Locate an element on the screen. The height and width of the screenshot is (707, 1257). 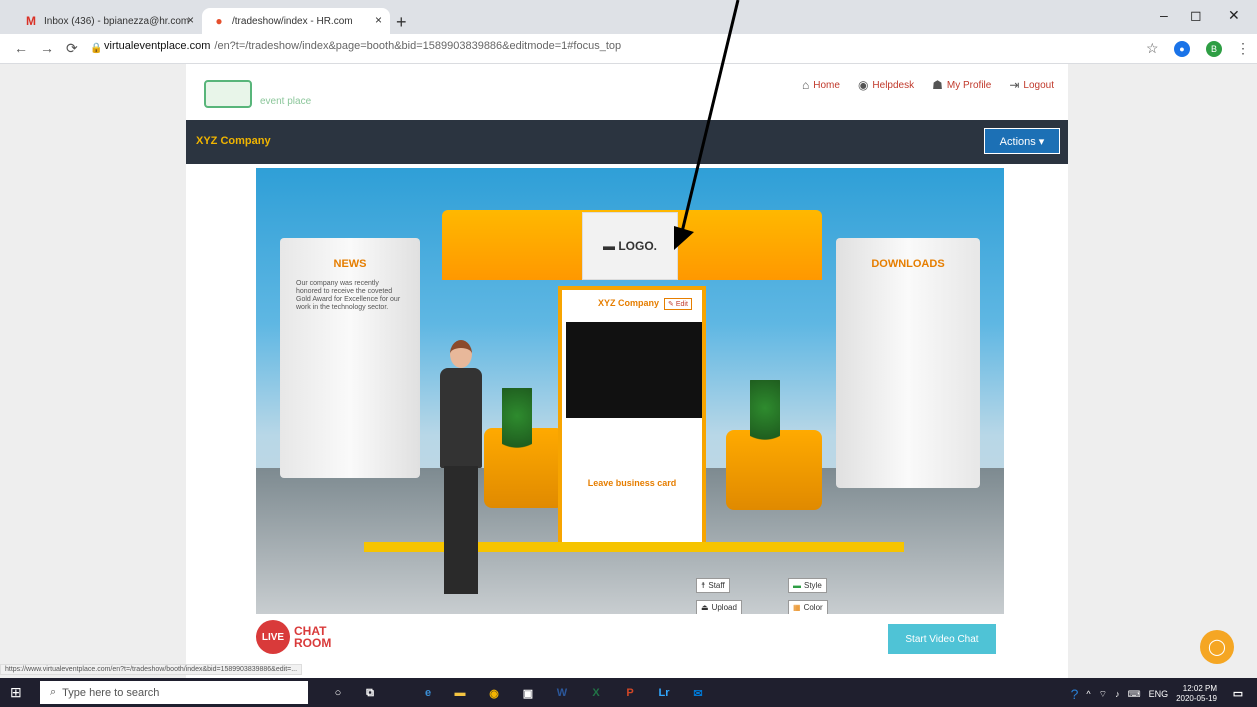
gmail-icon: M is located at coordinates (31, 21).